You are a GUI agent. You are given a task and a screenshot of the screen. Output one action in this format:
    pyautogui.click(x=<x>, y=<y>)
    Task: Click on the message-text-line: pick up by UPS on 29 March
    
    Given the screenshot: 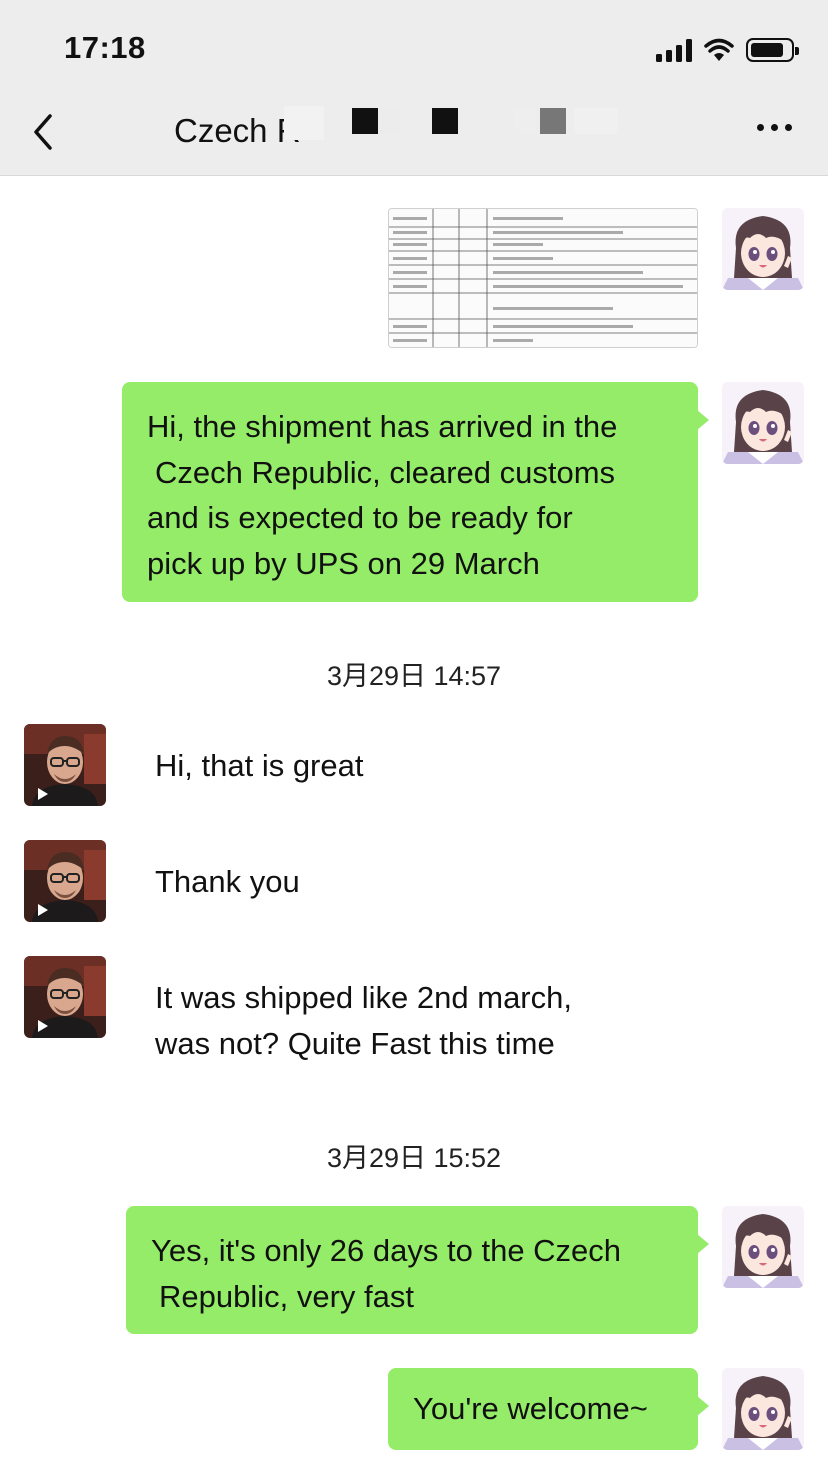 What is the action you would take?
    pyautogui.click(x=343, y=563)
    